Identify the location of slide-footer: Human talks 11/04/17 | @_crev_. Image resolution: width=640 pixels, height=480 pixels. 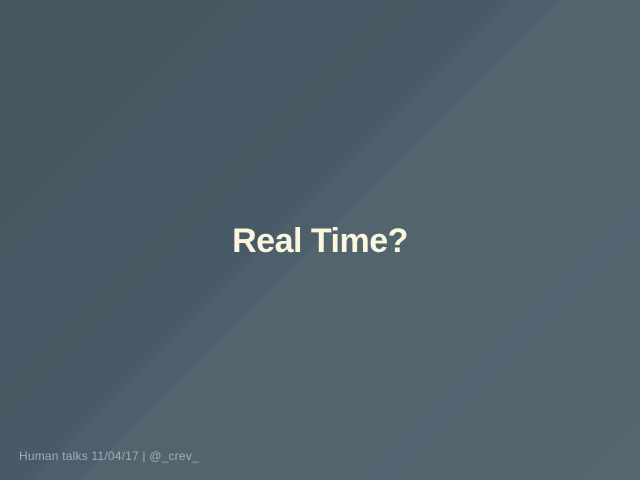
(109, 456).